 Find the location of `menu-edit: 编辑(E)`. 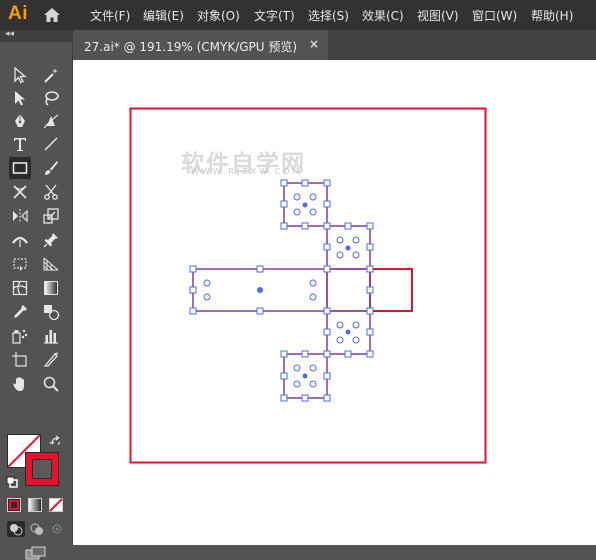

menu-edit: 编辑(E) is located at coordinates (163, 15).